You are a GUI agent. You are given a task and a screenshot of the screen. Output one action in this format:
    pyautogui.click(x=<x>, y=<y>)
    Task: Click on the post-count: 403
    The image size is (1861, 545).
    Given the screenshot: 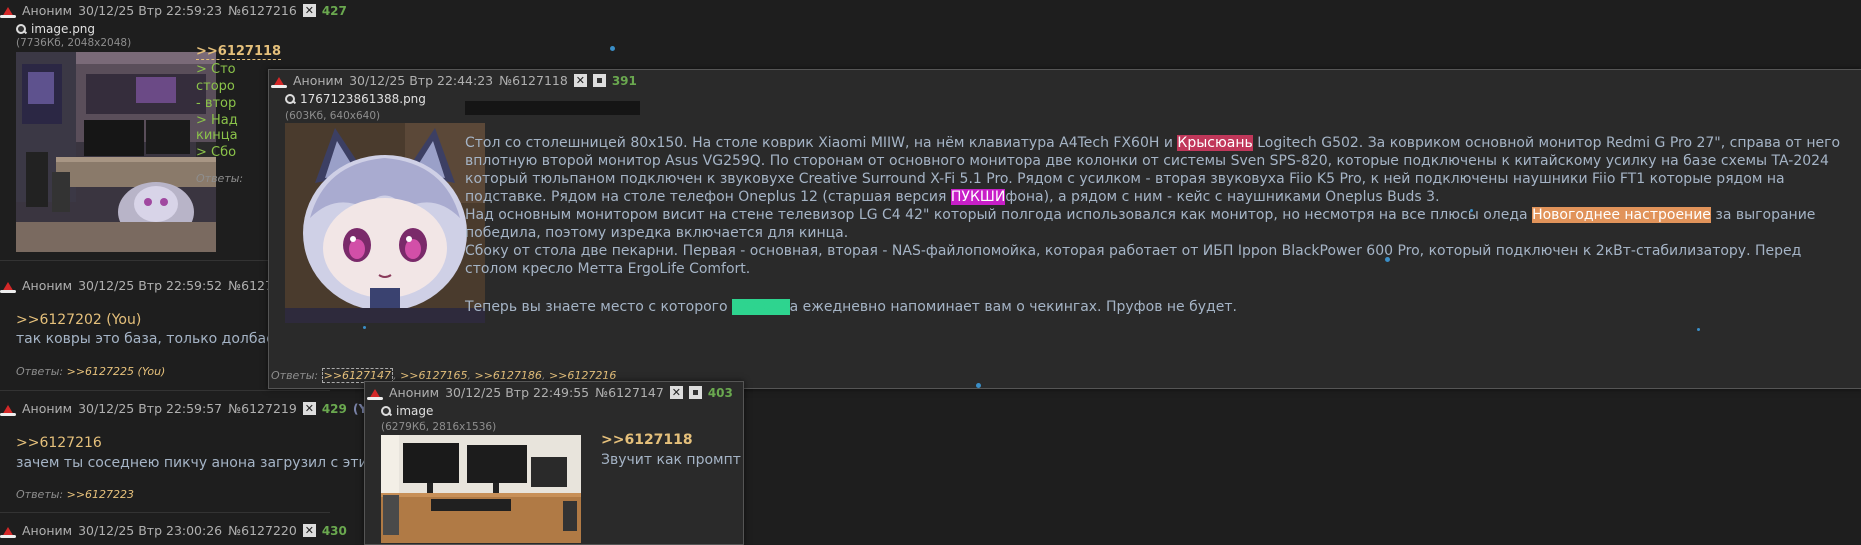 What is the action you would take?
    pyautogui.click(x=720, y=392)
    